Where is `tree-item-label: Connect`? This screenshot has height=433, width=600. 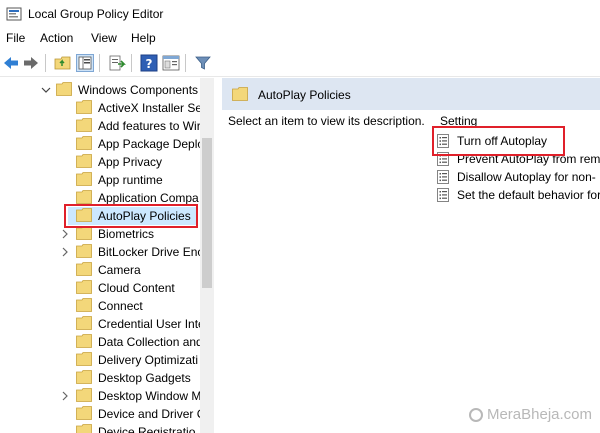 tree-item-label: Connect is located at coordinates (120, 306).